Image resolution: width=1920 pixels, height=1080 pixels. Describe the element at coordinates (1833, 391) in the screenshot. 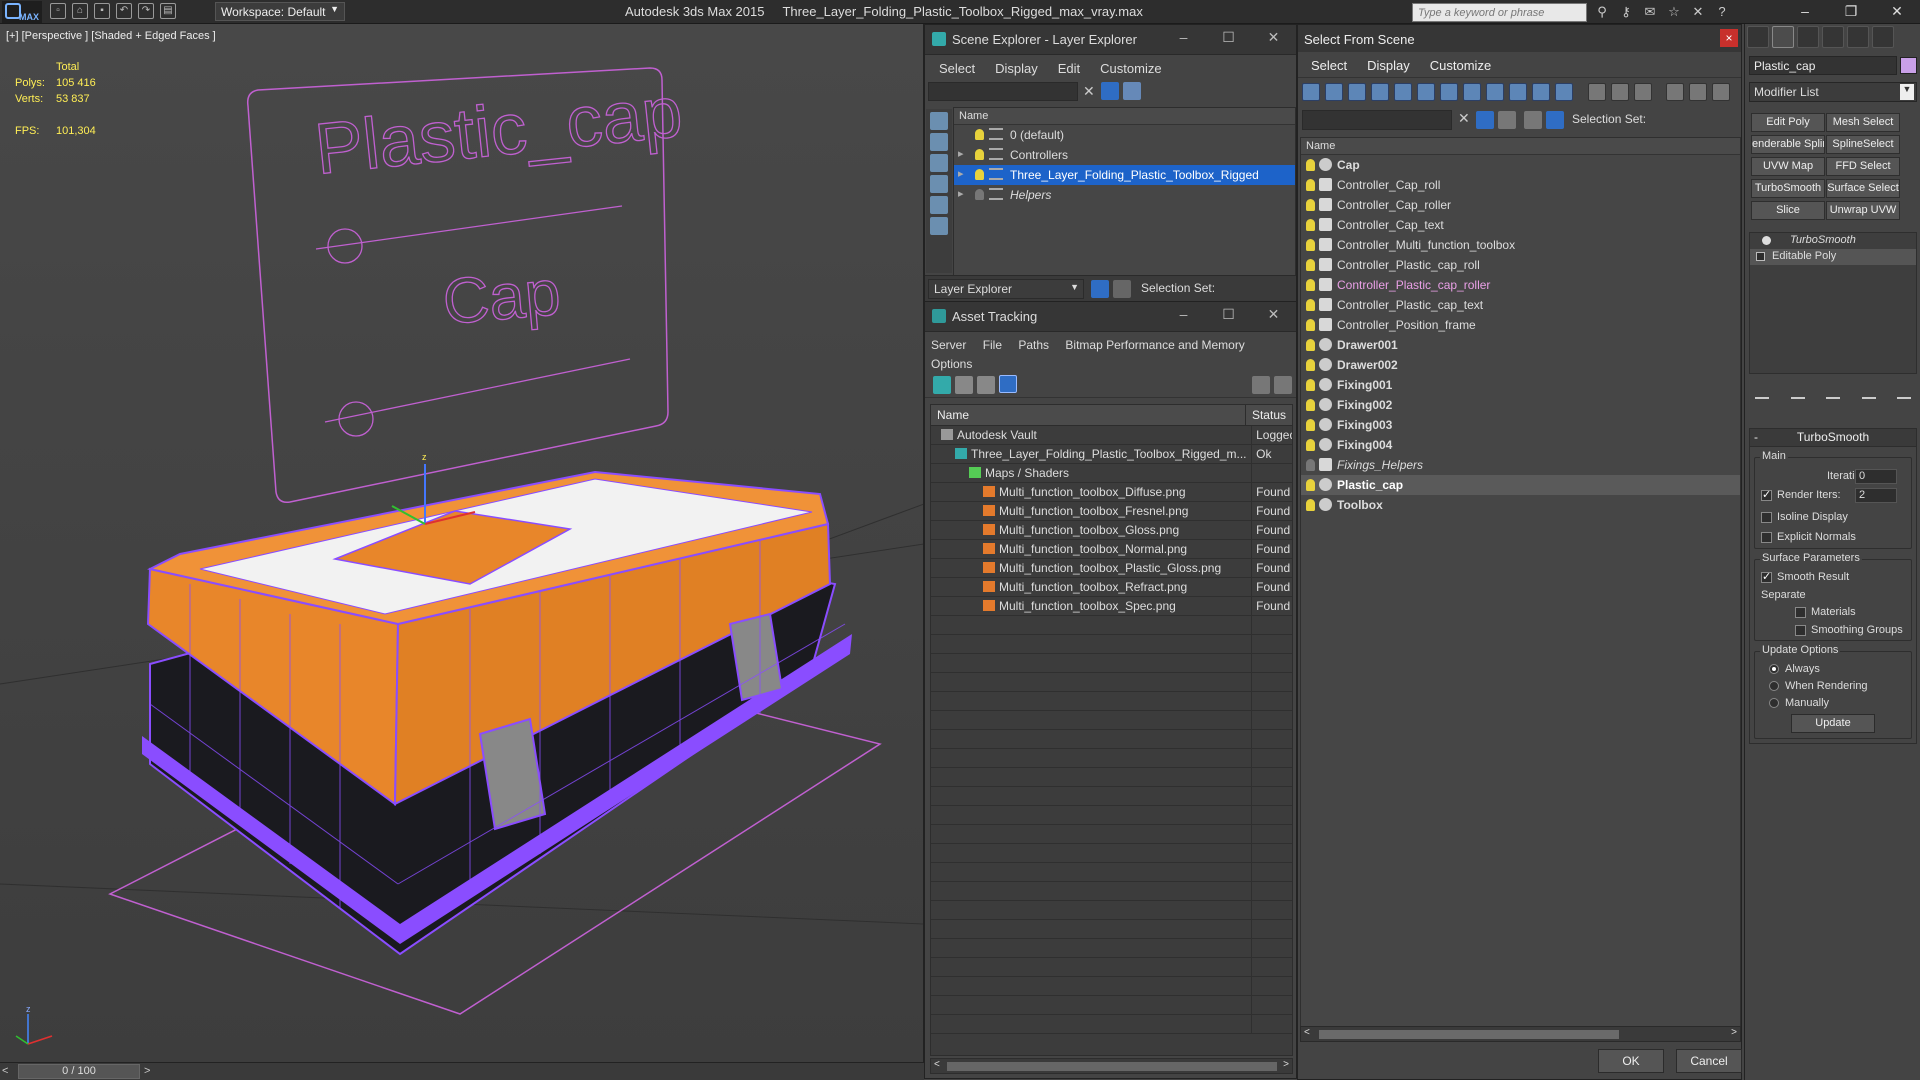

I see `make-unique-icon` at that location.